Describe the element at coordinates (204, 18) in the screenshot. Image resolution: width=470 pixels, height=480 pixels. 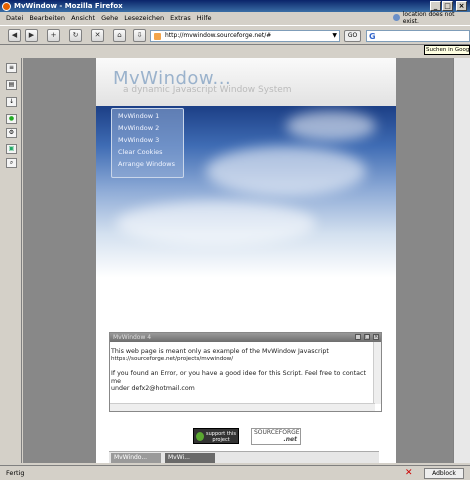
I see `menu-hilfe: Hilfe` at that location.